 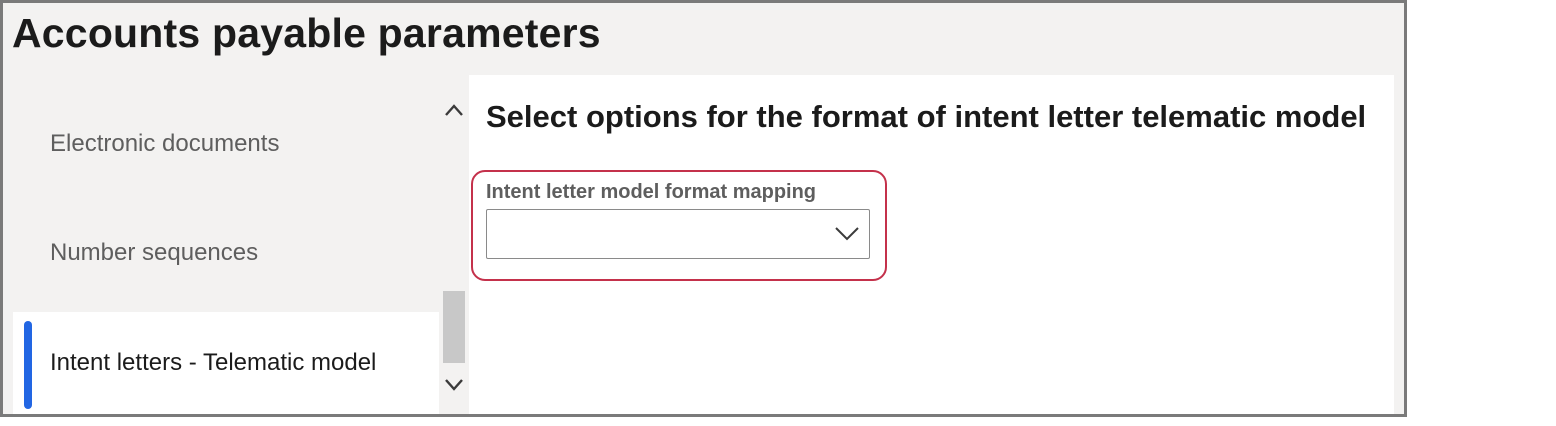 I want to click on sidebar-item-number-sequences: Number sequences, so click(x=226, y=253).